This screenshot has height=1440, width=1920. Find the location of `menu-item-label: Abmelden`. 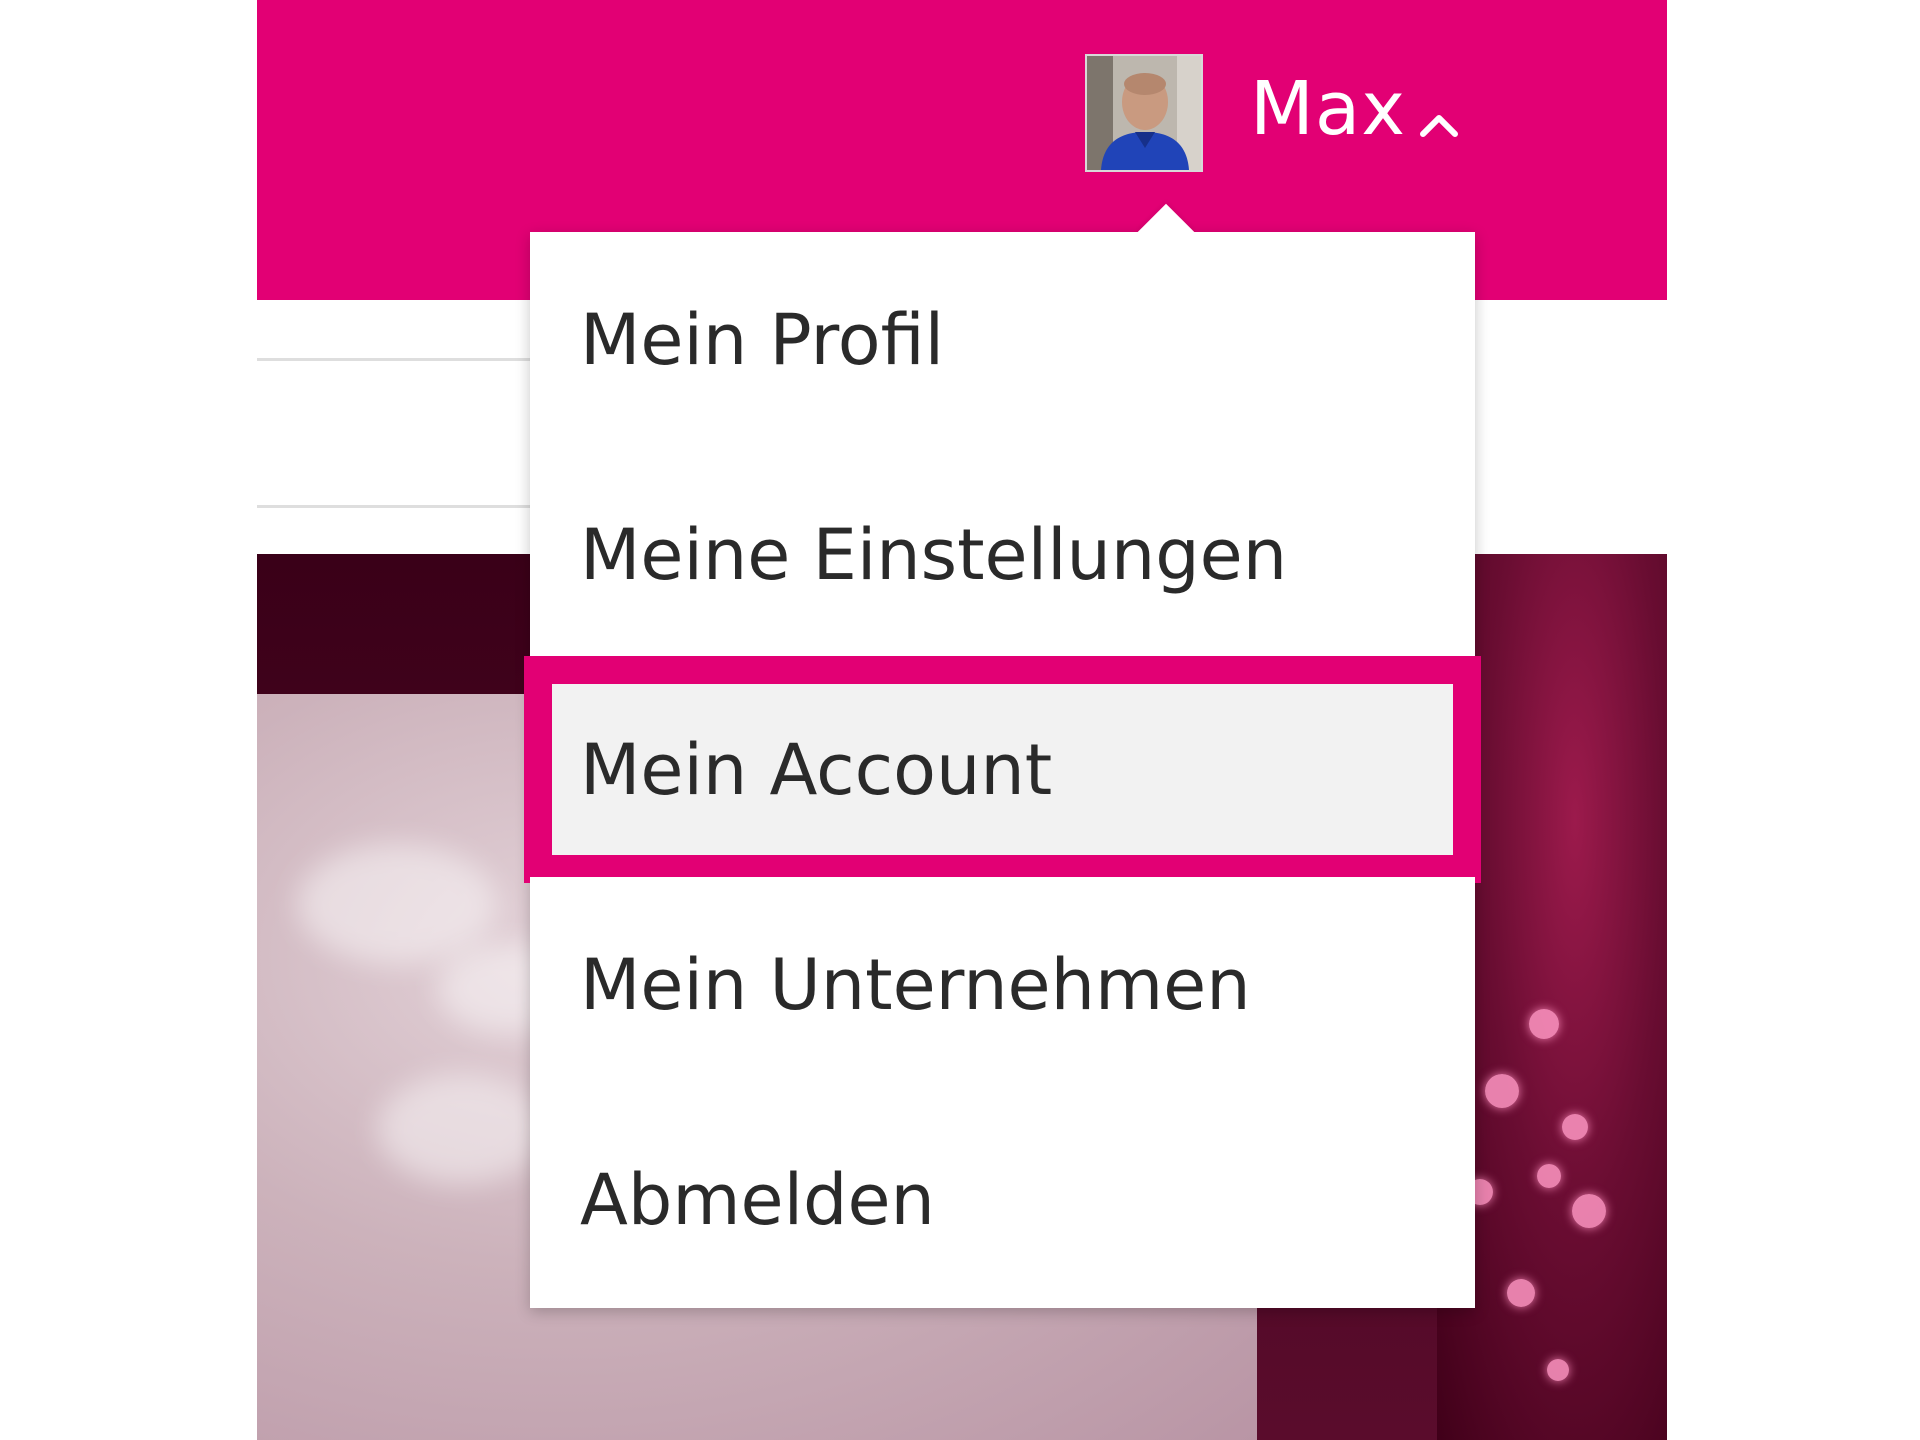

menu-item-label: Abmelden is located at coordinates (757, 1199).